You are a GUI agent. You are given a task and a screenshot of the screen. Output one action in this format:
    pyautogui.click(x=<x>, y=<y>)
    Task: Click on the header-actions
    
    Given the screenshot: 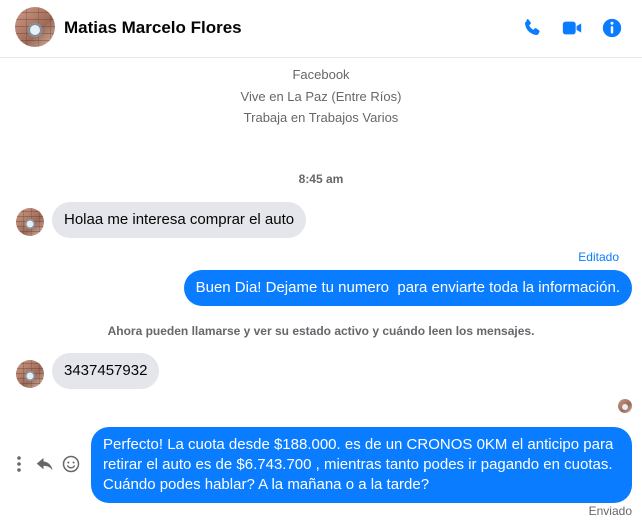 What is the action you would take?
    pyautogui.click(x=572, y=28)
    